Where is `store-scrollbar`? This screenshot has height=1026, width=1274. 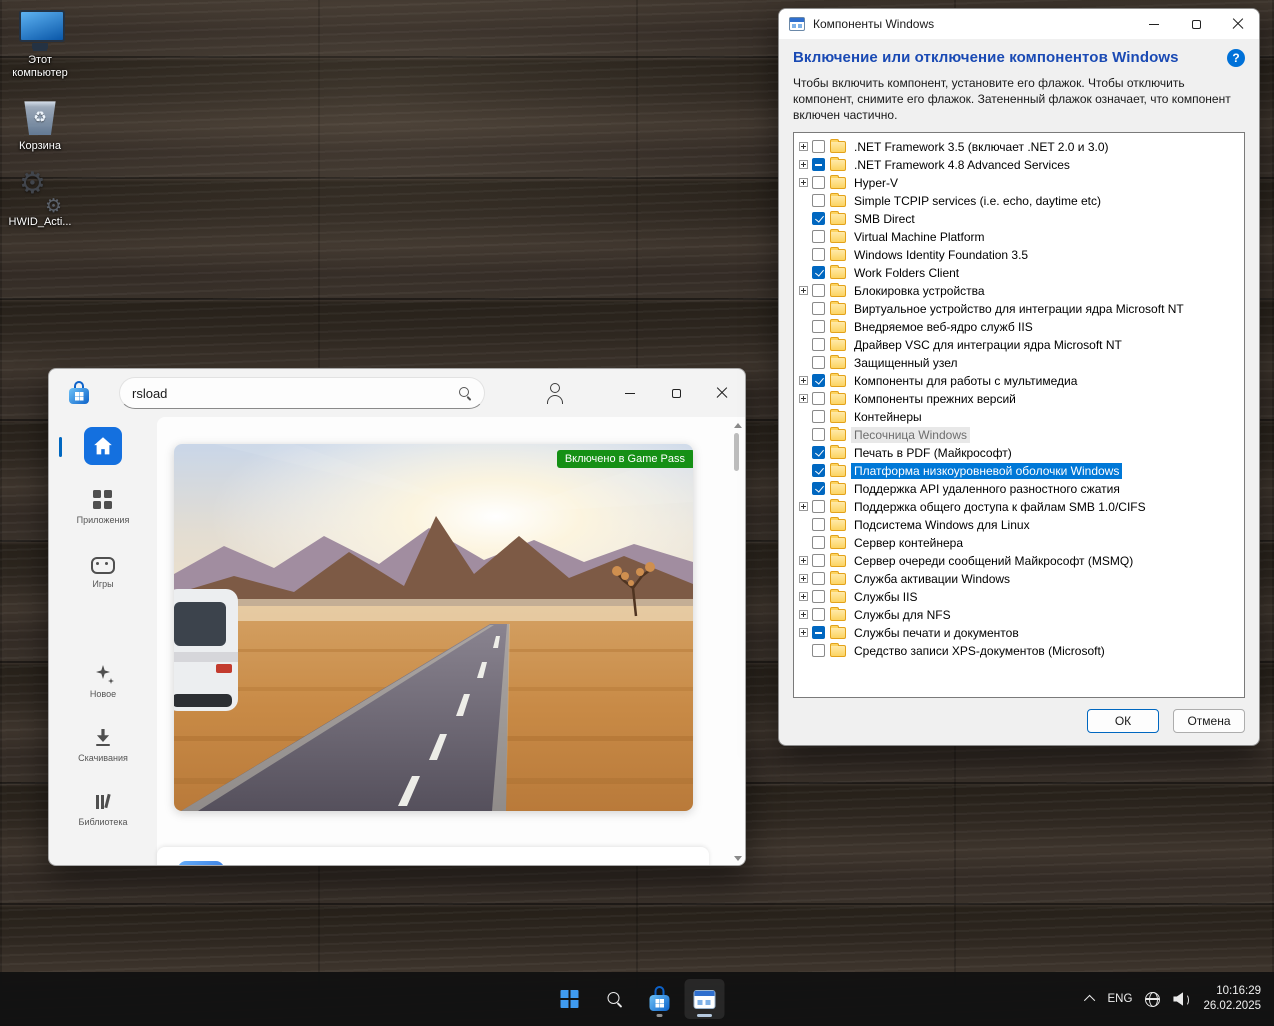 store-scrollbar is located at coordinates (737, 642).